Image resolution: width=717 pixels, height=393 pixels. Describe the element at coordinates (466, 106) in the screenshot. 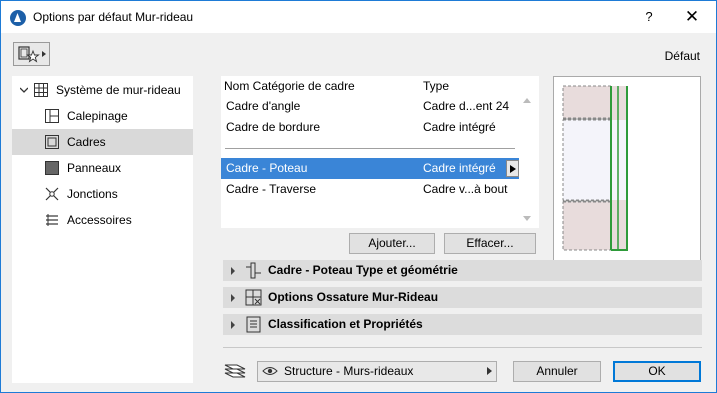

I see `frame-type: Cadre d...ent 24` at that location.